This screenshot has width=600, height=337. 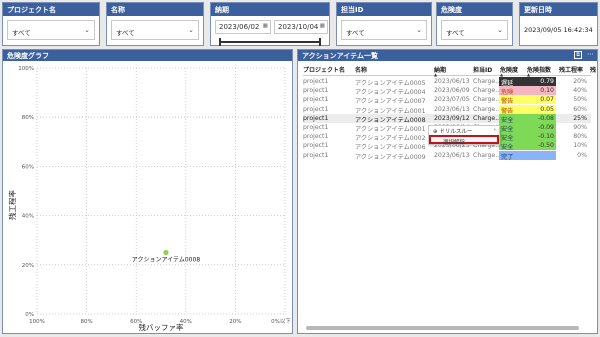 I want to click on data-points: アクションアイテム0008, so click(x=166, y=256).